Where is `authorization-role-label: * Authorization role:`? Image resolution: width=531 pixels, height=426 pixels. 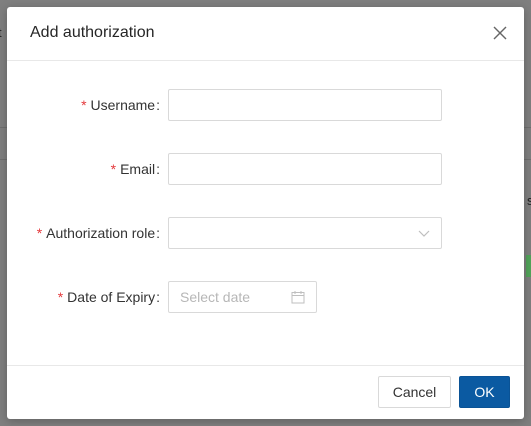
authorization-role-label: * Authorization role: is located at coordinates (98, 233).